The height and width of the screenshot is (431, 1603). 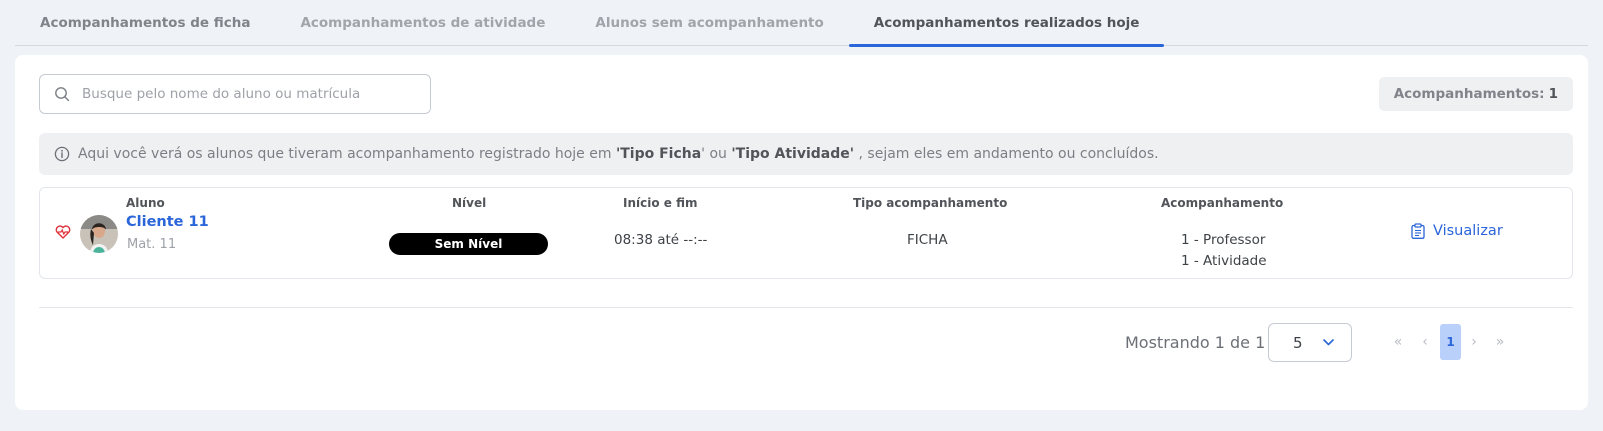 I want to click on search-icon, so click(x=62, y=94).